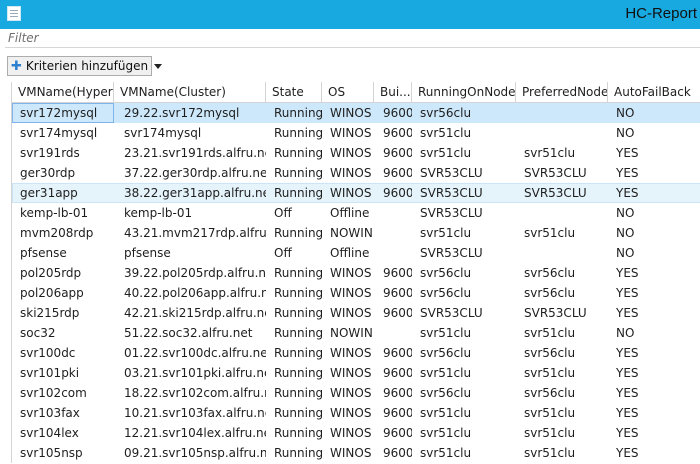  I want to click on column-header-os: OS, so click(348, 92).